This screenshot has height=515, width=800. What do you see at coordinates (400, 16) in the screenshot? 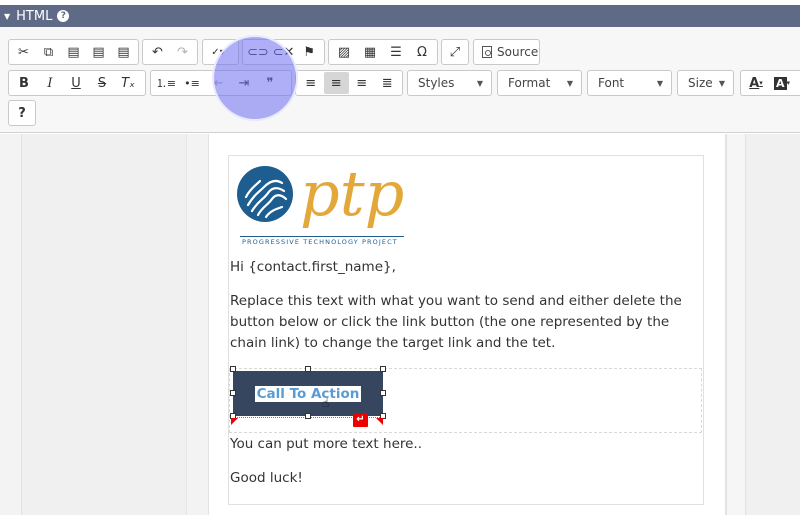
I see `panel-header: ▼ HTML ?` at bounding box center [400, 16].